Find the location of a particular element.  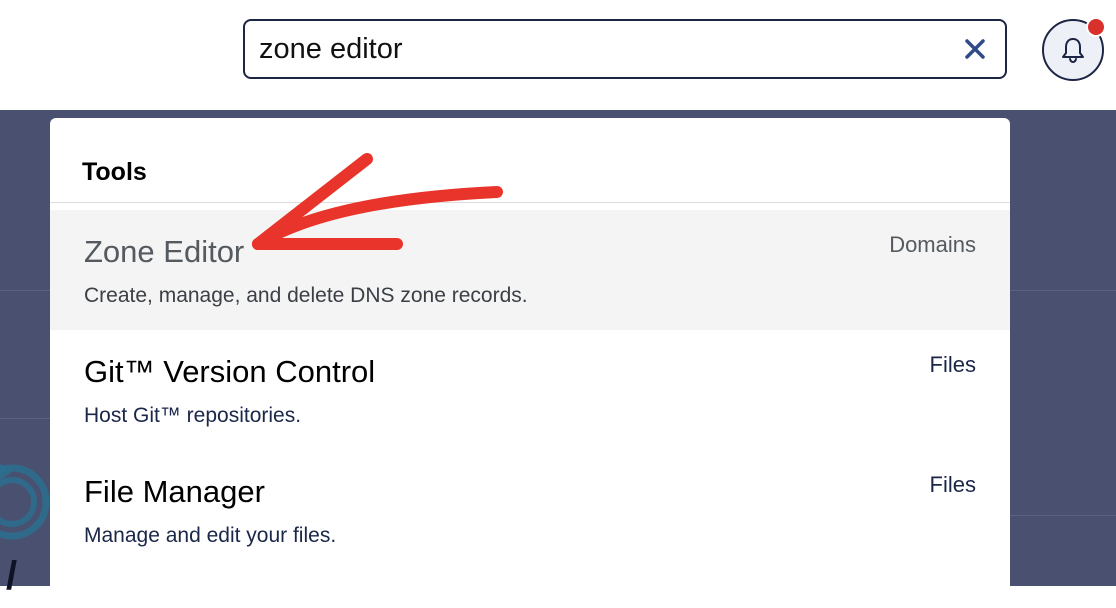

result-description: Host Git™ repositories. is located at coordinates (193, 415).